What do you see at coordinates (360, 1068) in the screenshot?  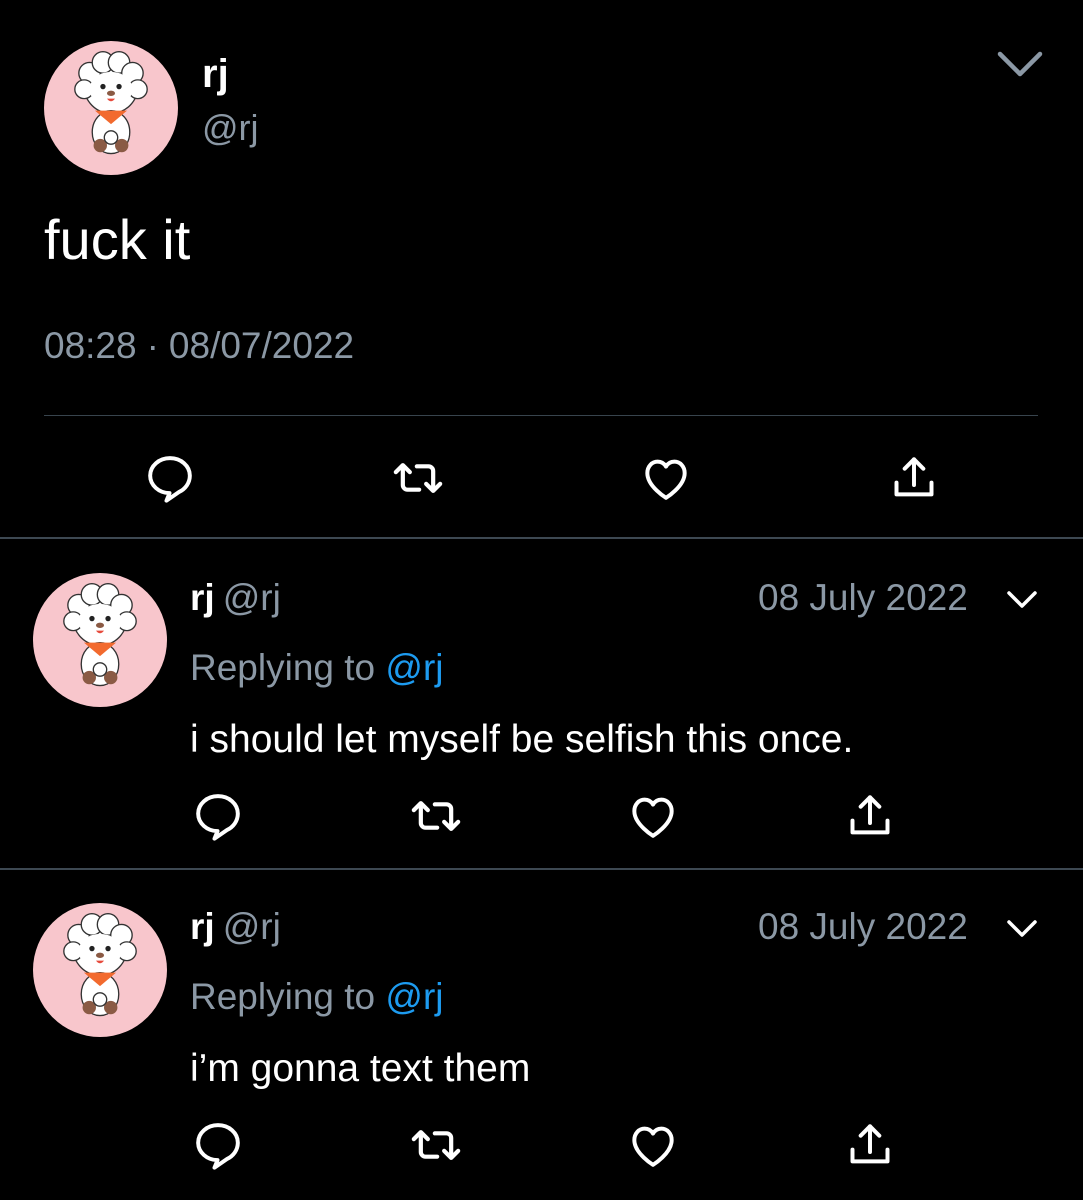 I see `tweet-text: i’m gonna text them` at bounding box center [360, 1068].